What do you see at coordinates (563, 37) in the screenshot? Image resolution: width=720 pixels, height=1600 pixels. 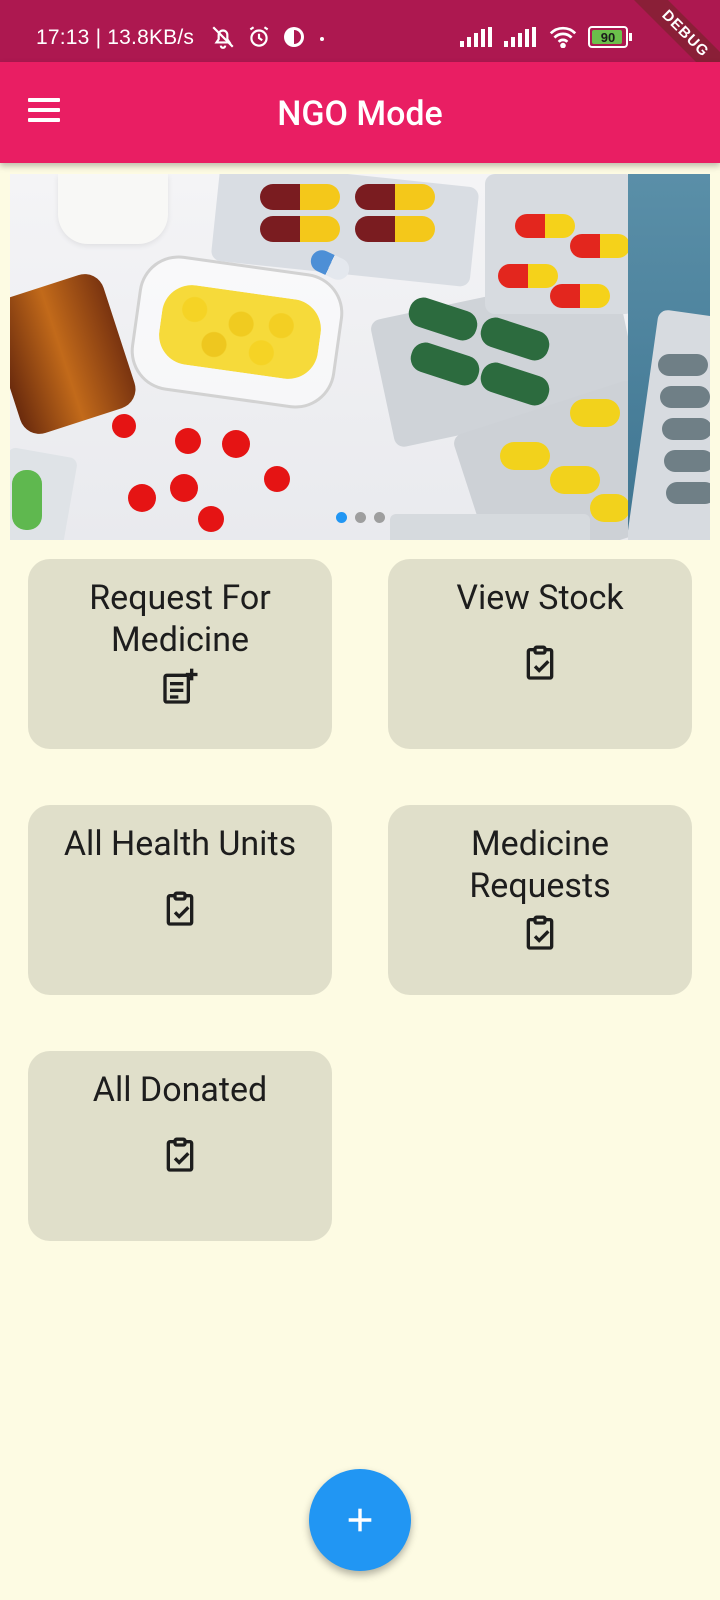 I see `wifi-icon` at bounding box center [563, 37].